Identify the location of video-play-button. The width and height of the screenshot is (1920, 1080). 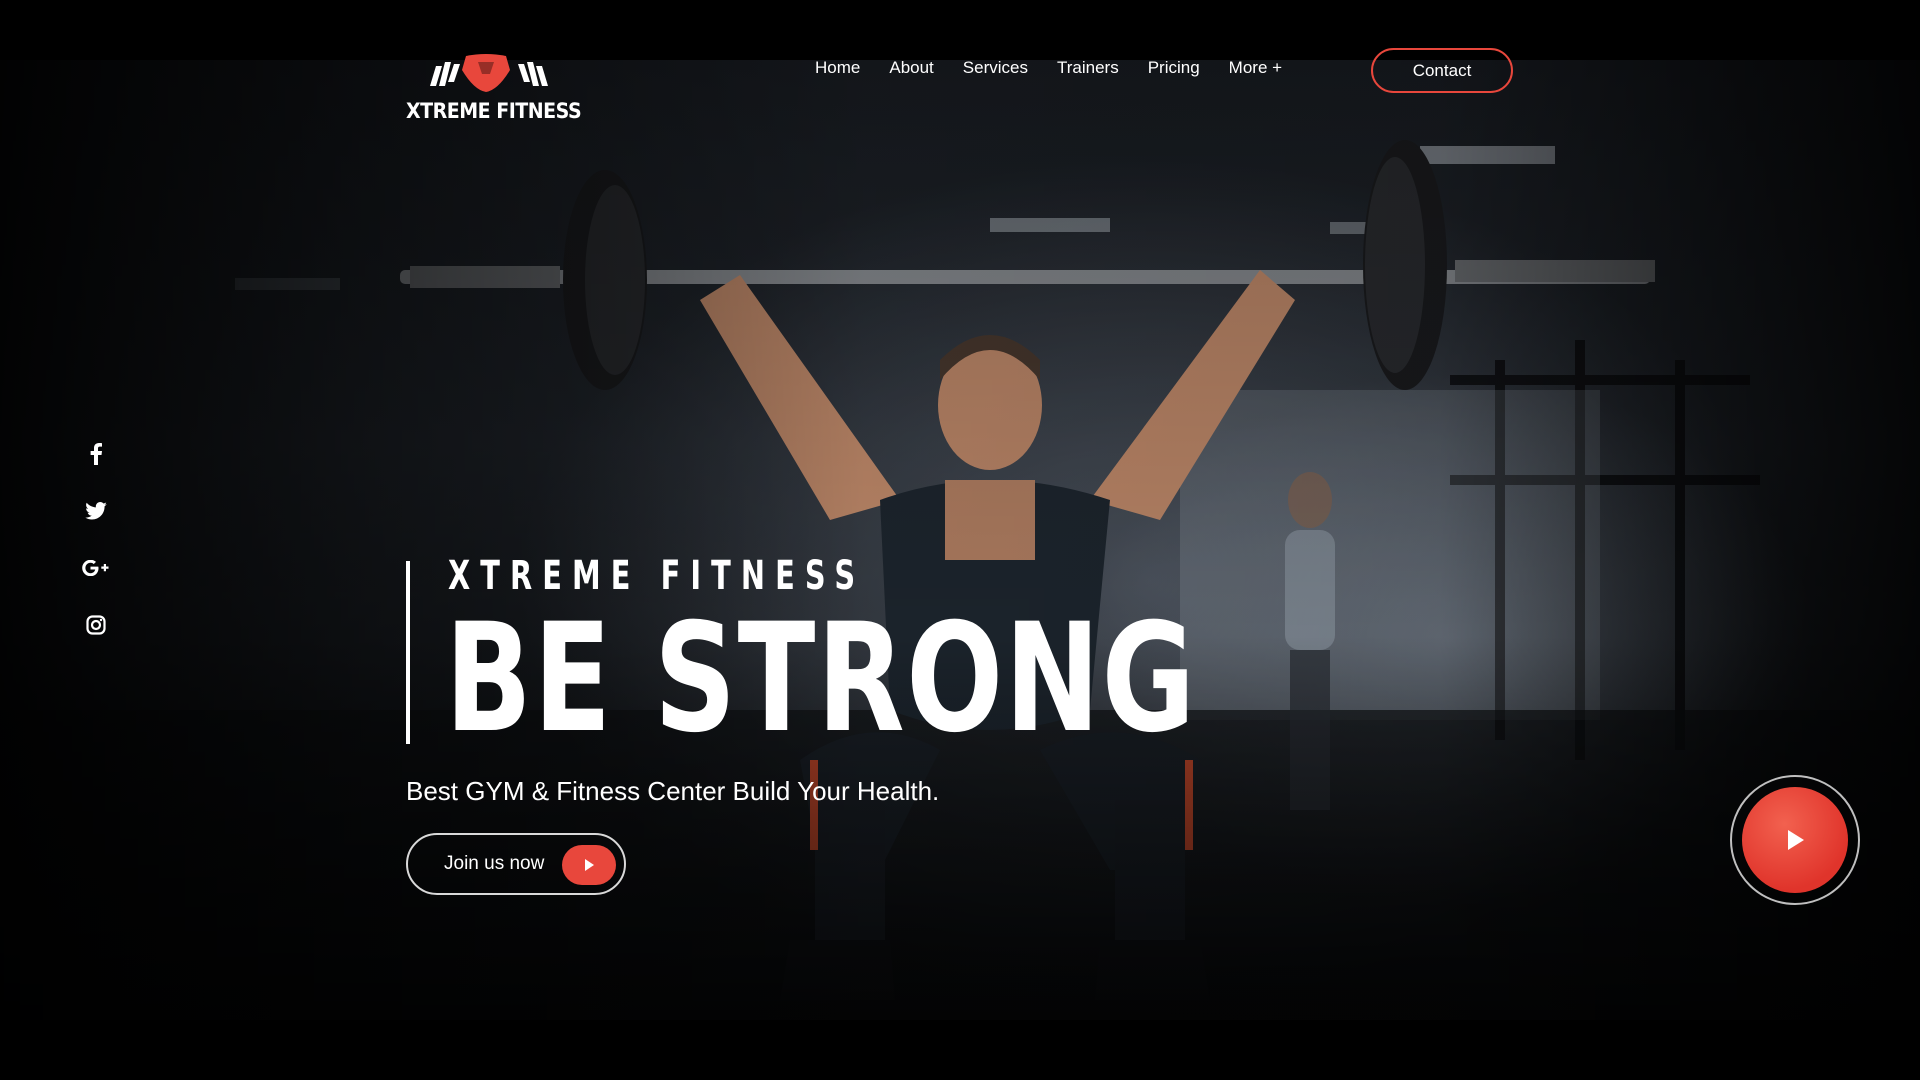
(1795, 840).